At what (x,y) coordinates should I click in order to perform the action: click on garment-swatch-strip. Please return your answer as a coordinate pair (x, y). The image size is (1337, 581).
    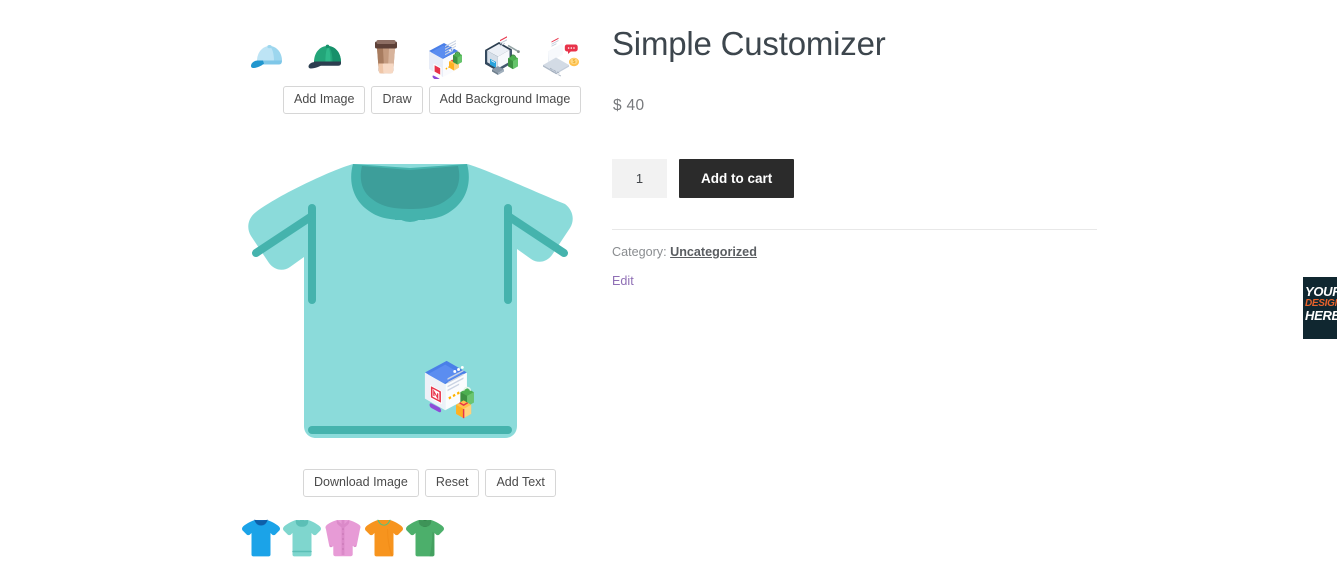
    Looking at the image, I should click on (343, 538).